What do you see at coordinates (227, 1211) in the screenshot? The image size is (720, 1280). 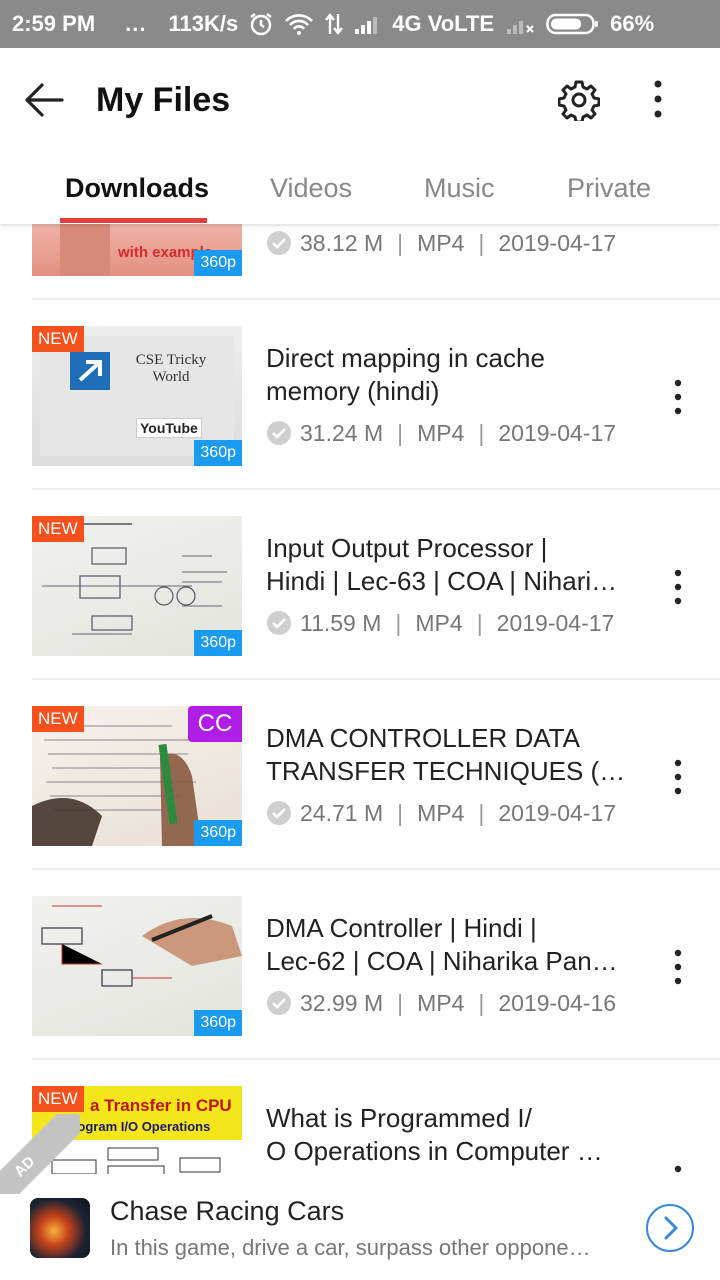 I see `ad-title: Chase Racing Cars` at bounding box center [227, 1211].